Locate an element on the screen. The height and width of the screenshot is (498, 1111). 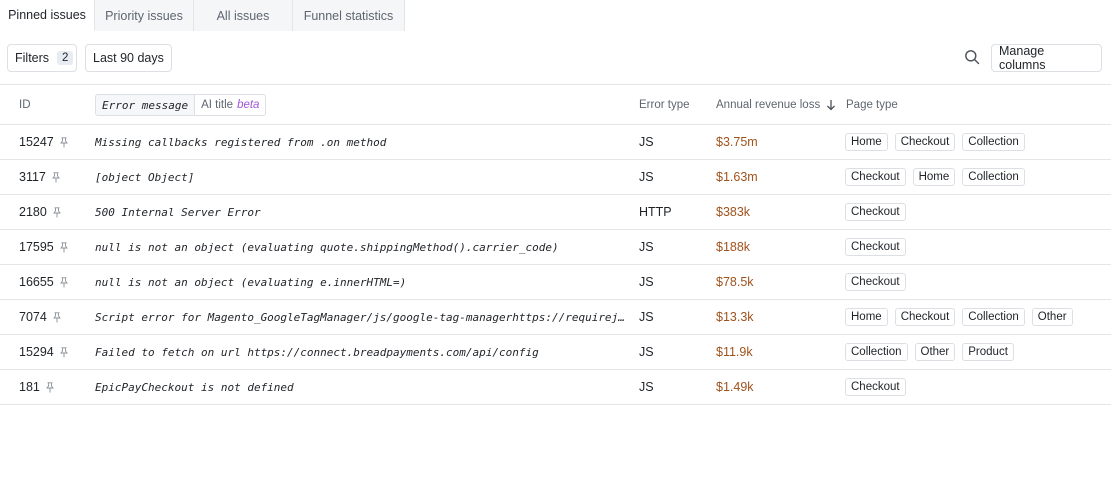
date-range-label: Last 90 days is located at coordinates (128, 58).